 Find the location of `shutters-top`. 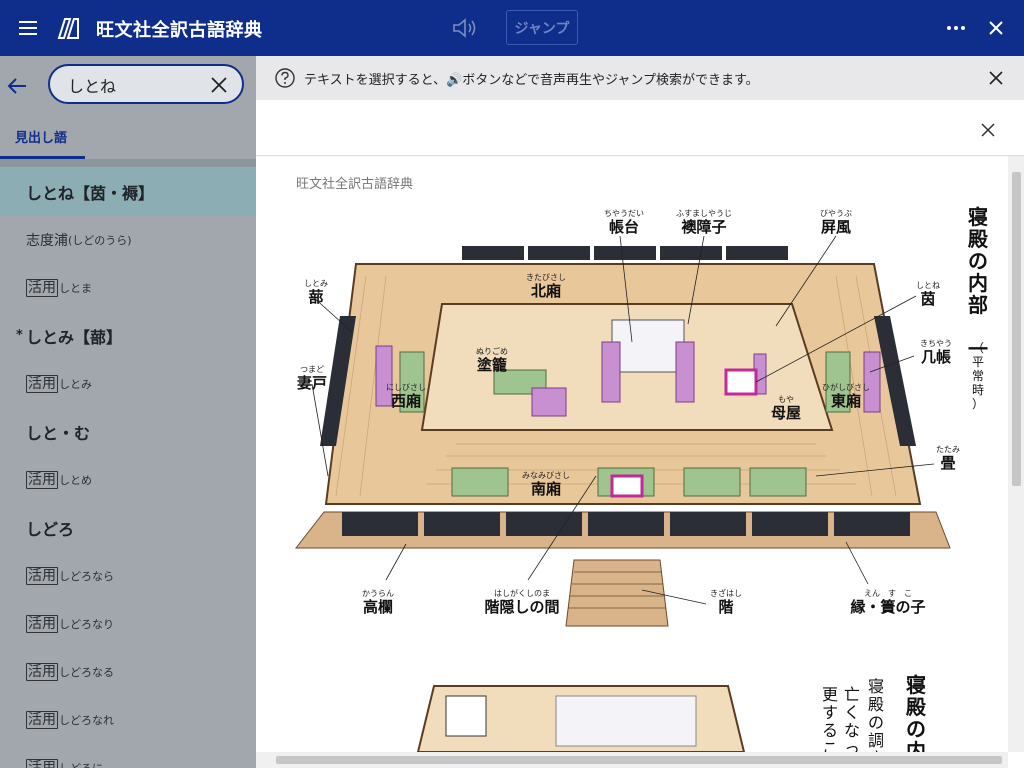

shutters-top is located at coordinates (625, 253).